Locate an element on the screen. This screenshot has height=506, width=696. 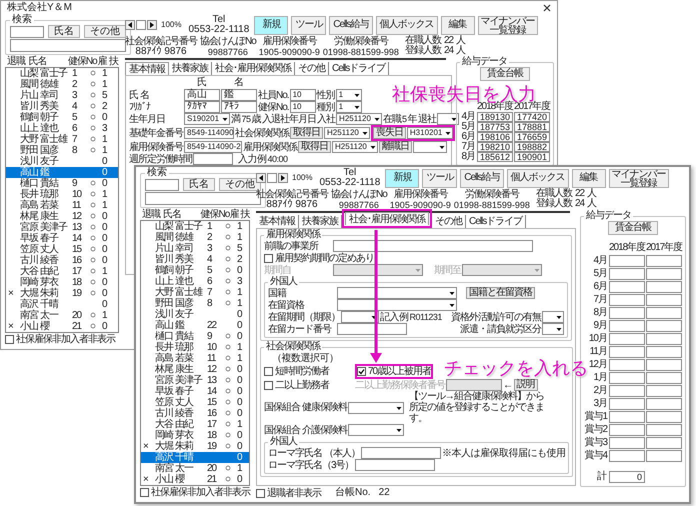
list-row: 樋口 貴結 9 ○ 0 is located at coordinates (195, 336).